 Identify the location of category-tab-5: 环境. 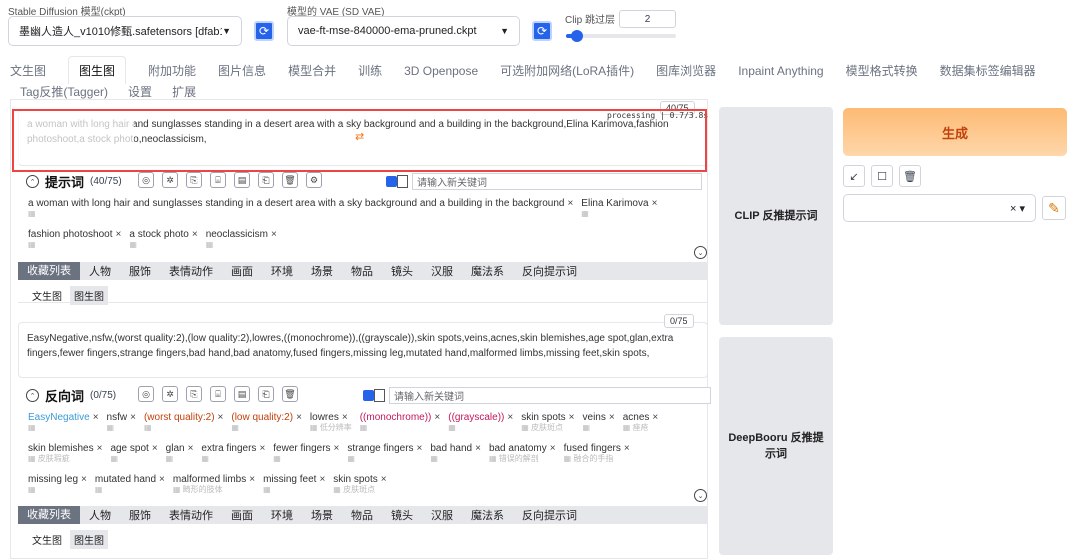
(282, 271).